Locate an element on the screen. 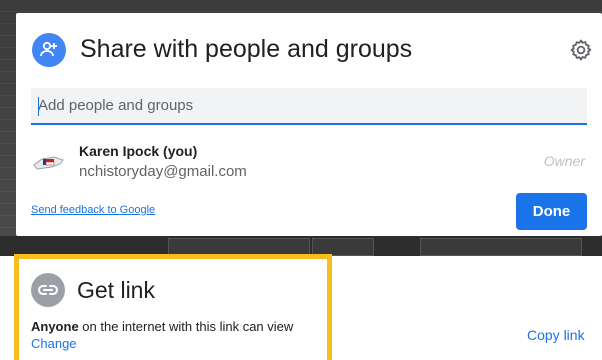  copy-link-button: Copy link is located at coordinates (556, 335).